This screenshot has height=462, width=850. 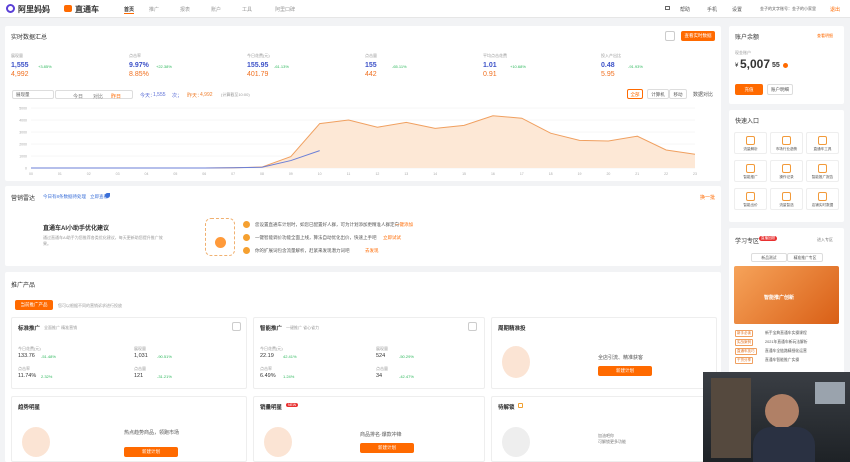 What do you see at coordinates (129, 429) in the screenshot?
I see `card-trend: 趋势明星 热点趋势商品，领跑市场 新建计划` at bounding box center [129, 429].